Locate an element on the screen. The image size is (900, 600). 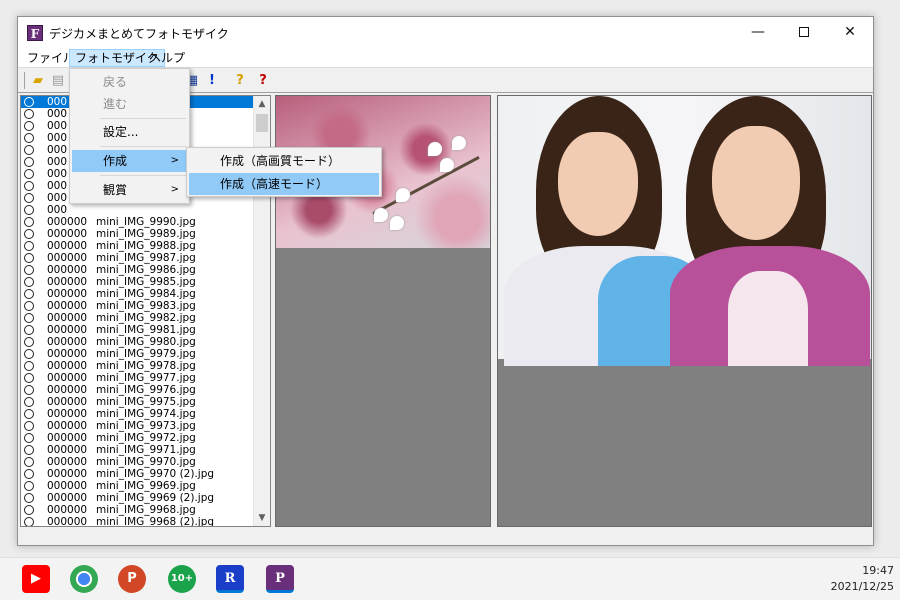
scroll-down-icon: ▼ is located at coordinates (262, 518).